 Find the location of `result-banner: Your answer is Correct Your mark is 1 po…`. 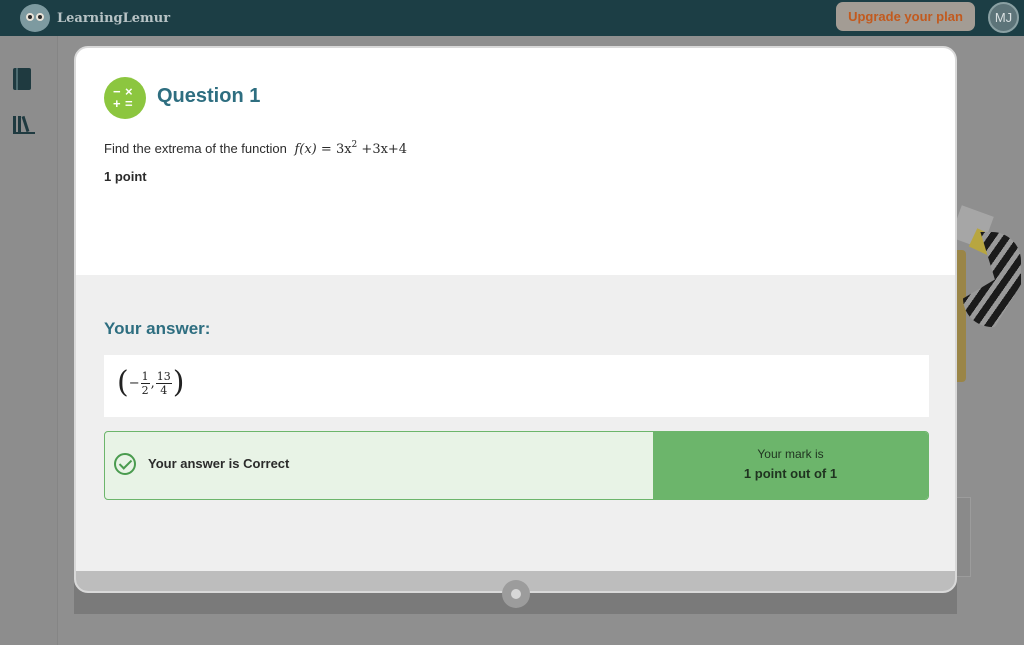

result-banner: Your answer is Correct Your mark is 1 po… is located at coordinates (516, 465).